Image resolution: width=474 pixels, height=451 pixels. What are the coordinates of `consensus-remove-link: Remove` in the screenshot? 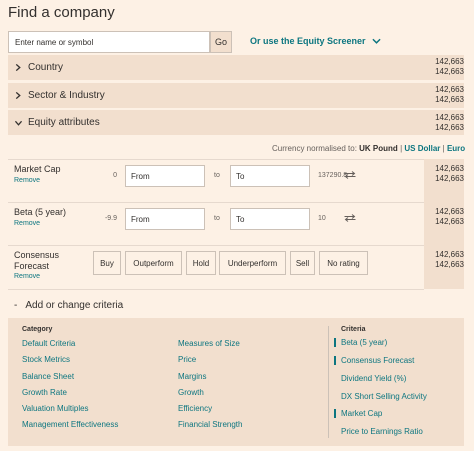 It's located at (27, 276).